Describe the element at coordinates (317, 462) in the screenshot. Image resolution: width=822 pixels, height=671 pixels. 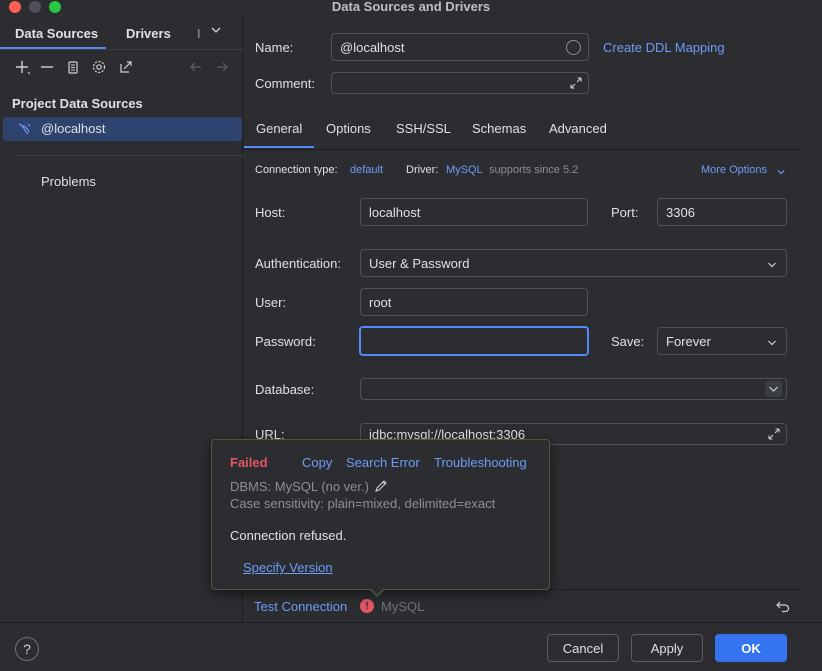
I see `copy-link: Copy` at that location.